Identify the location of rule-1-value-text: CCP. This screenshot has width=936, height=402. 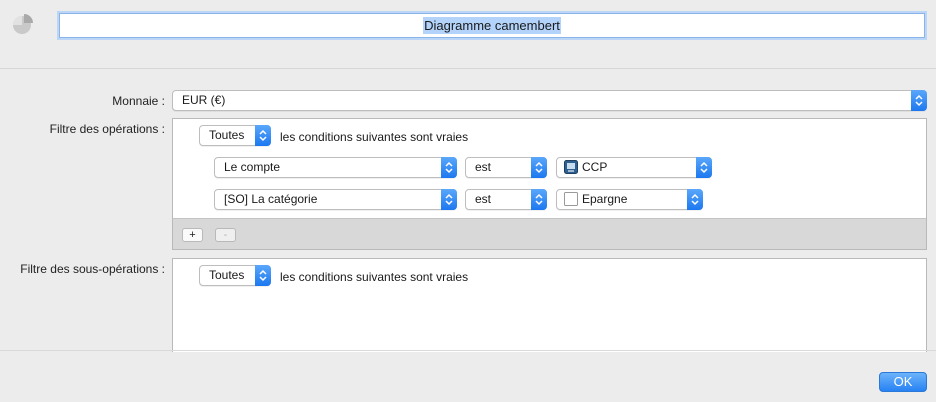
(595, 167).